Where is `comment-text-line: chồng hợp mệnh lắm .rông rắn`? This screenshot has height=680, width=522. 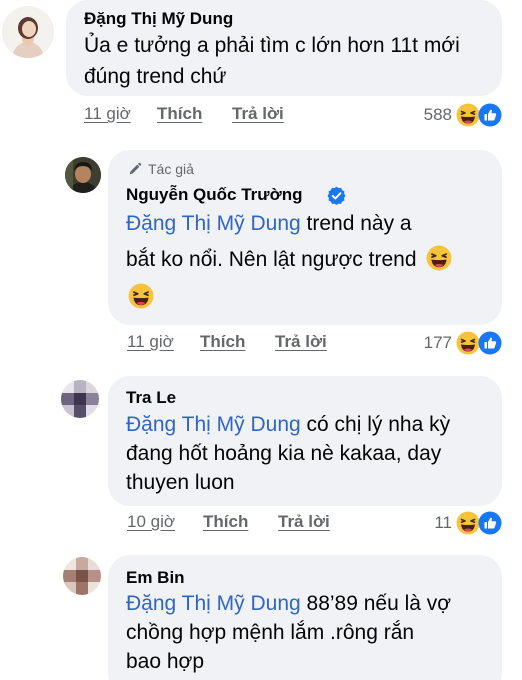
comment-text-line: chồng hợp mệnh lắm .rông rắn is located at coordinates (270, 632).